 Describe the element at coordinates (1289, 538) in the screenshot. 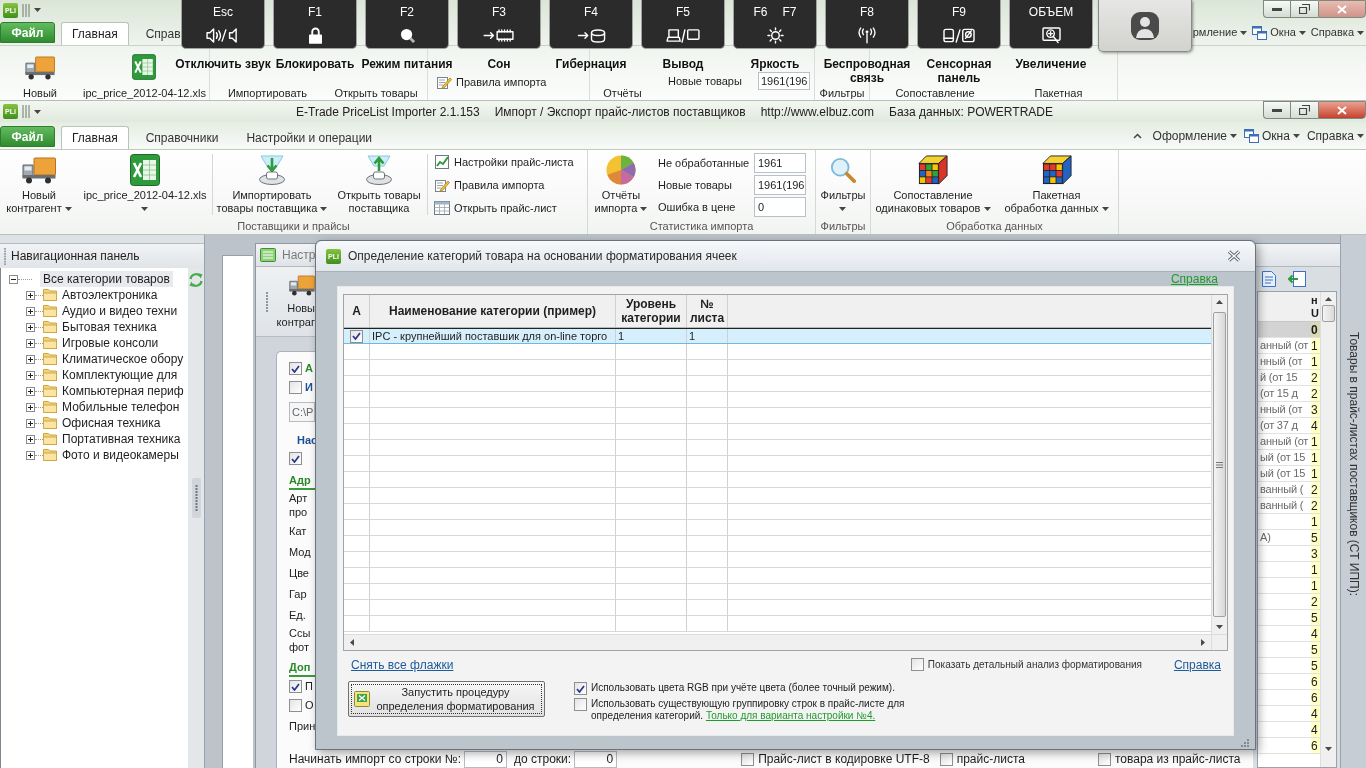

I see `table-row: A) 5` at that location.